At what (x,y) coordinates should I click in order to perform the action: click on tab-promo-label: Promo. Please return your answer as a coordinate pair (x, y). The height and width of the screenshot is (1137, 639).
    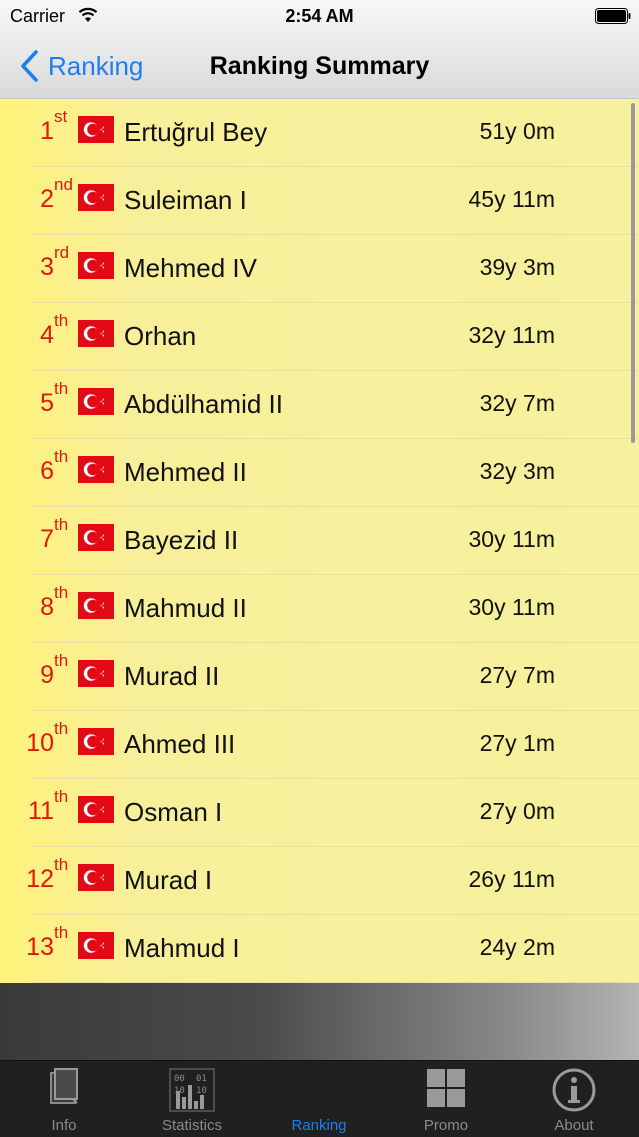
    Looking at the image, I should click on (446, 1125).